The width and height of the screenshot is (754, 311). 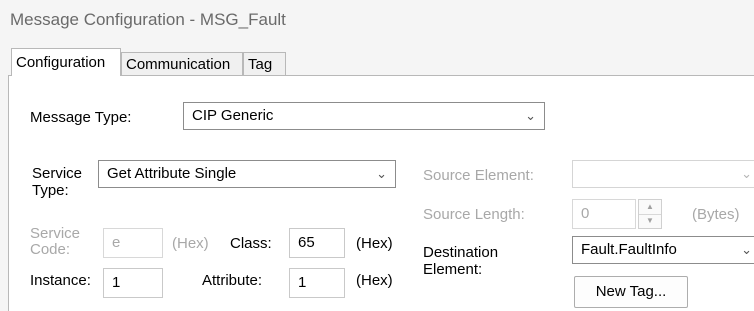 What do you see at coordinates (57, 182) in the screenshot?
I see `service-type-label: Service Type:` at bounding box center [57, 182].